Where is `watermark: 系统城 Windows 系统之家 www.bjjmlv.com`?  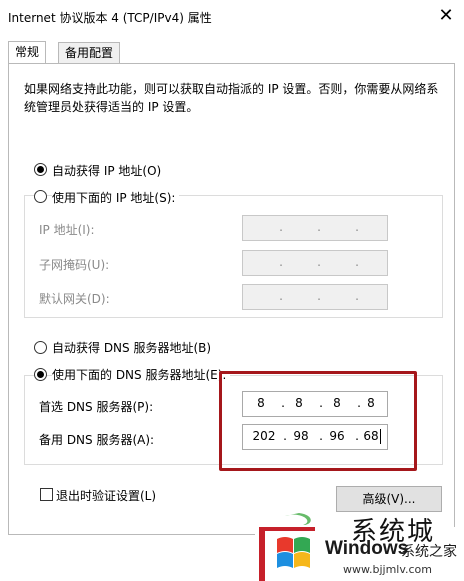 watermark: 系统城 Windows 系统之家 www.bjjmlv.com is located at coordinates (359, 547).